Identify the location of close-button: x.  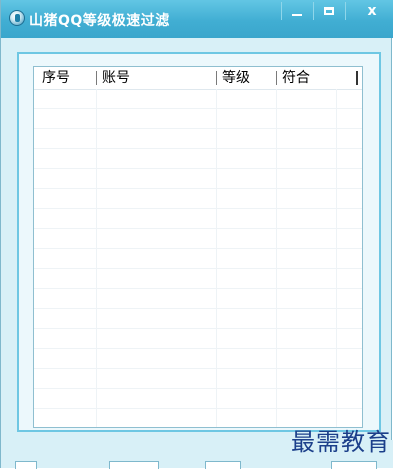
(372, 11).